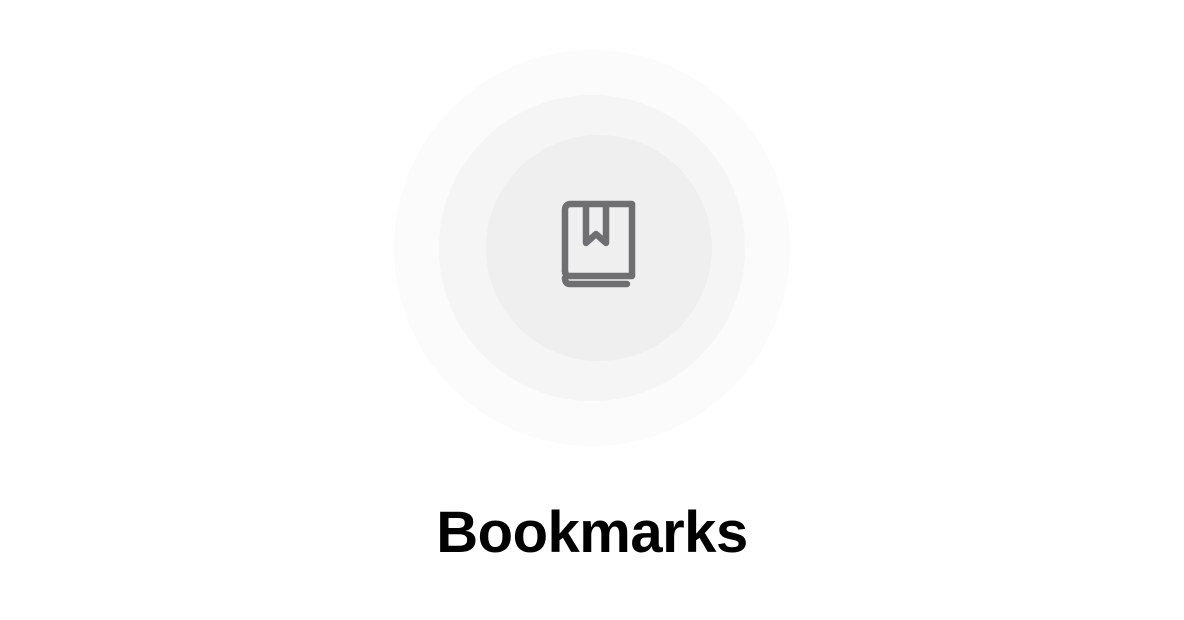  I want to click on bookmark-book-icon, so click(596, 248).